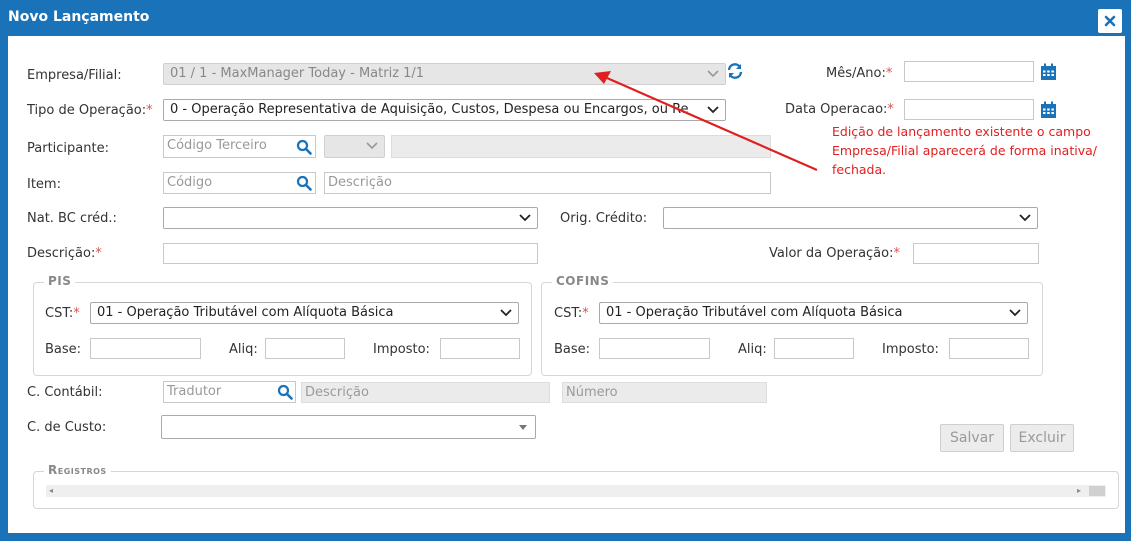 Image resolution: width=1131 pixels, height=541 pixels. Describe the element at coordinates (706, 121) in the screenshot. I see `annotation-arrow` at that location.